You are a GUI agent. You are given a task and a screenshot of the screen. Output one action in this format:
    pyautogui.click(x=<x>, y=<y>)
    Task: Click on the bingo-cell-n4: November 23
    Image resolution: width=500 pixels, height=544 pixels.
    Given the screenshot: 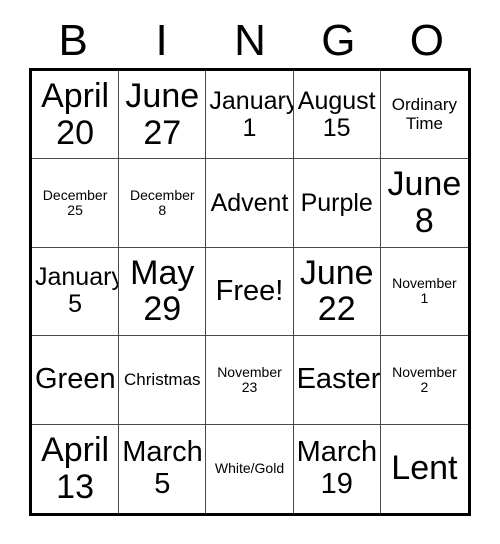 What is the action you would take?
    pyautogui.click(x=250, y=380)
    